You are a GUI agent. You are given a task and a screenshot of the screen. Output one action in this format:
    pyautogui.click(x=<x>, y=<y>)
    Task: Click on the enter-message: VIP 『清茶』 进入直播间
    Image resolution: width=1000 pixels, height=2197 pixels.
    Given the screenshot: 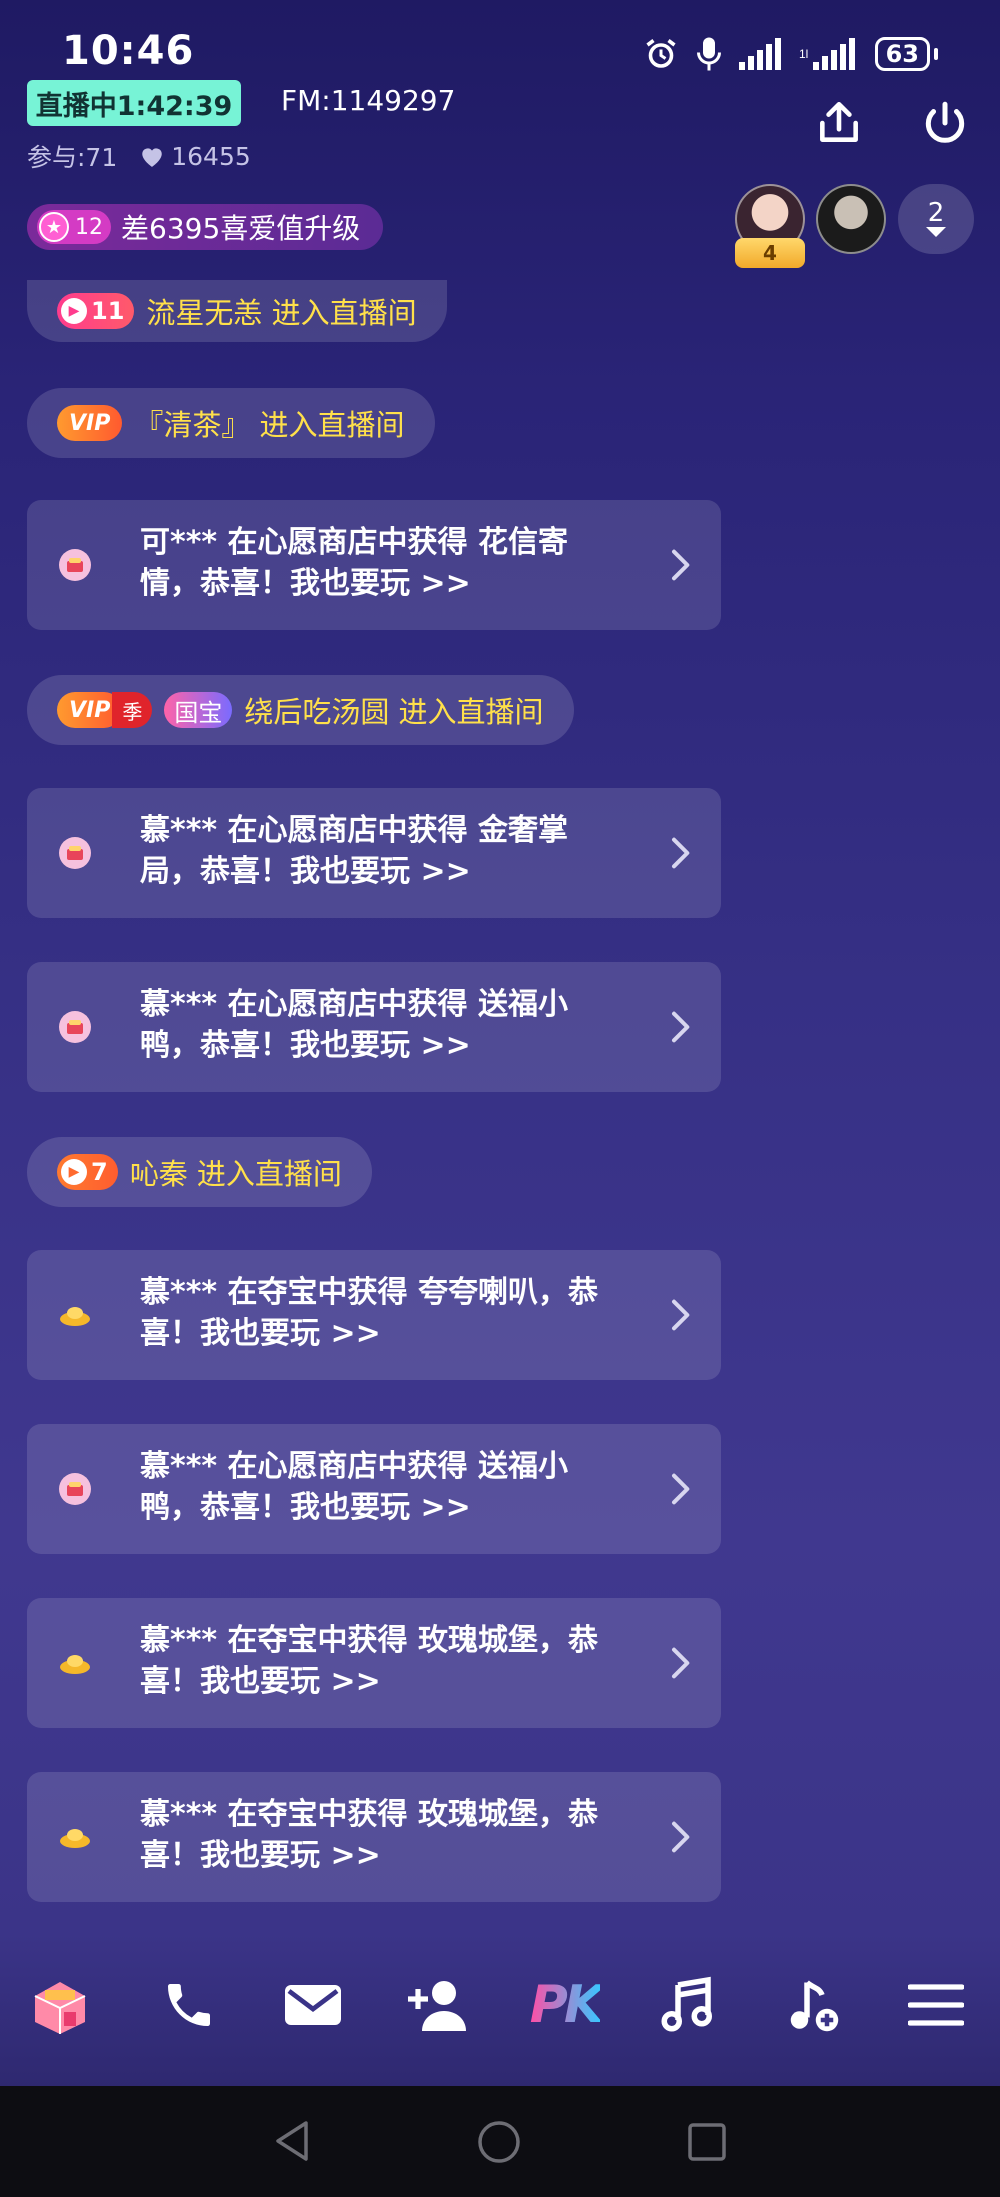 What is the action you would take?
    pyautogui.click(x=231, y=423)
    